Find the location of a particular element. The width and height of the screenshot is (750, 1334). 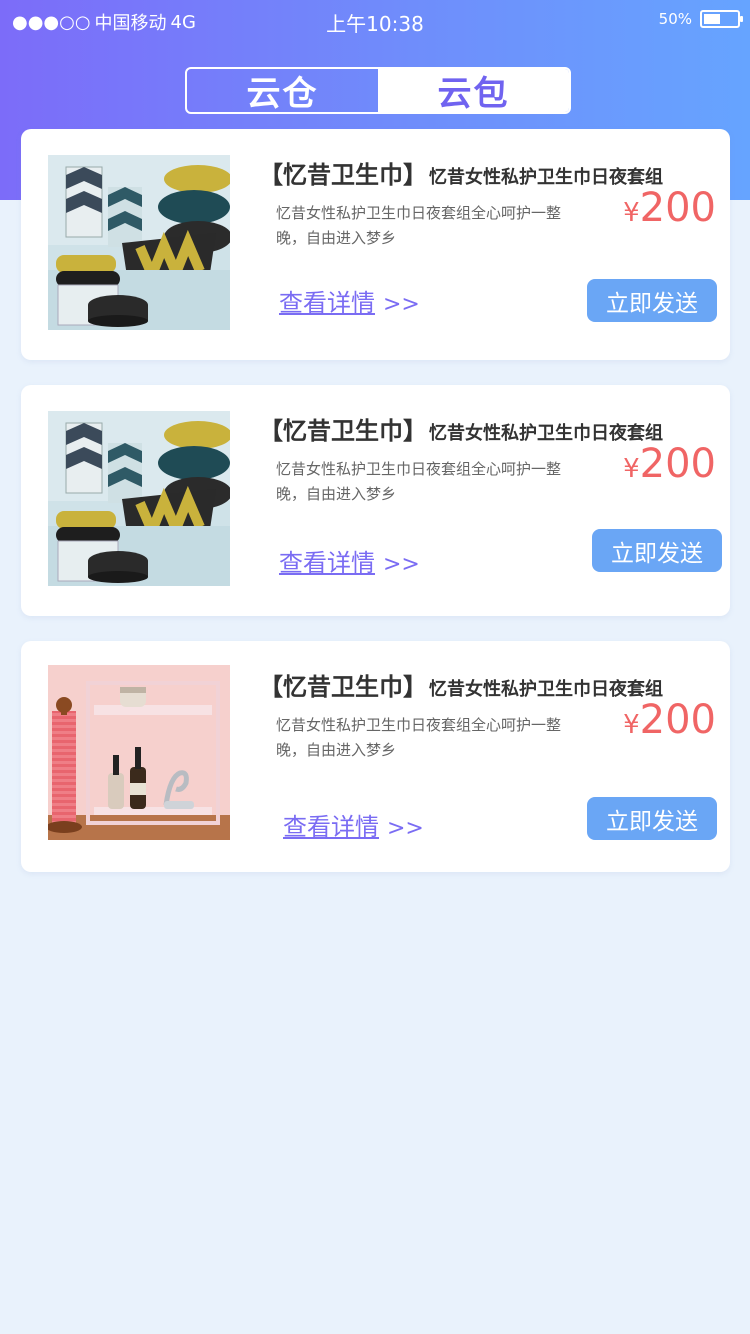

battery-percent: 50% is located at coordinates (675, 19).